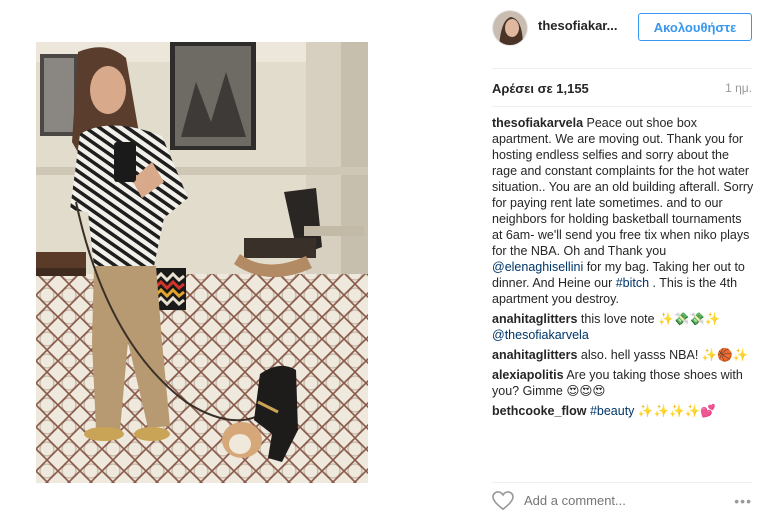  I want to click on add-comment-row: •••, so click(622, 501).